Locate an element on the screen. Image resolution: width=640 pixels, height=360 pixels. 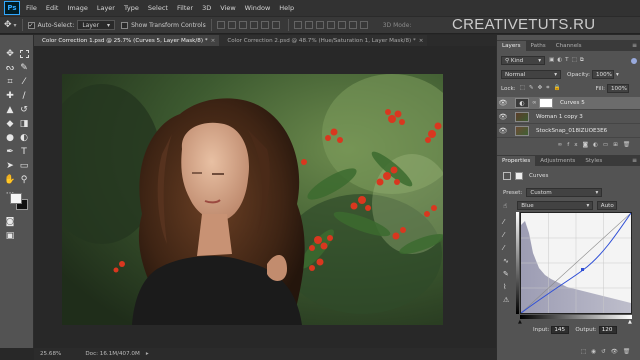
auto-select-checkbox: ✓ is located at coordinates (31, 25).